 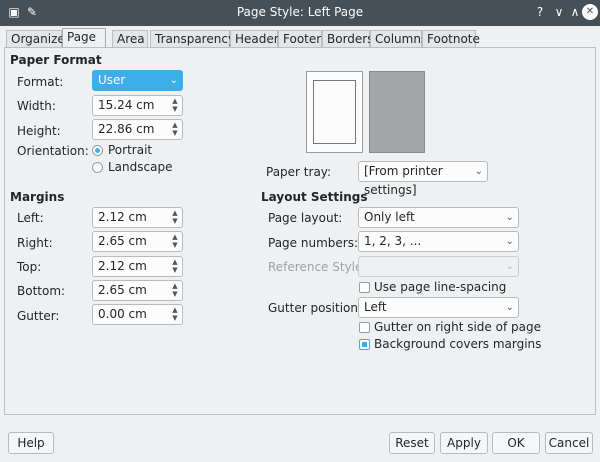 I want to click on page-numbers-select: 1, 2, 3, ... ⌄, so click(x=438, y=241).